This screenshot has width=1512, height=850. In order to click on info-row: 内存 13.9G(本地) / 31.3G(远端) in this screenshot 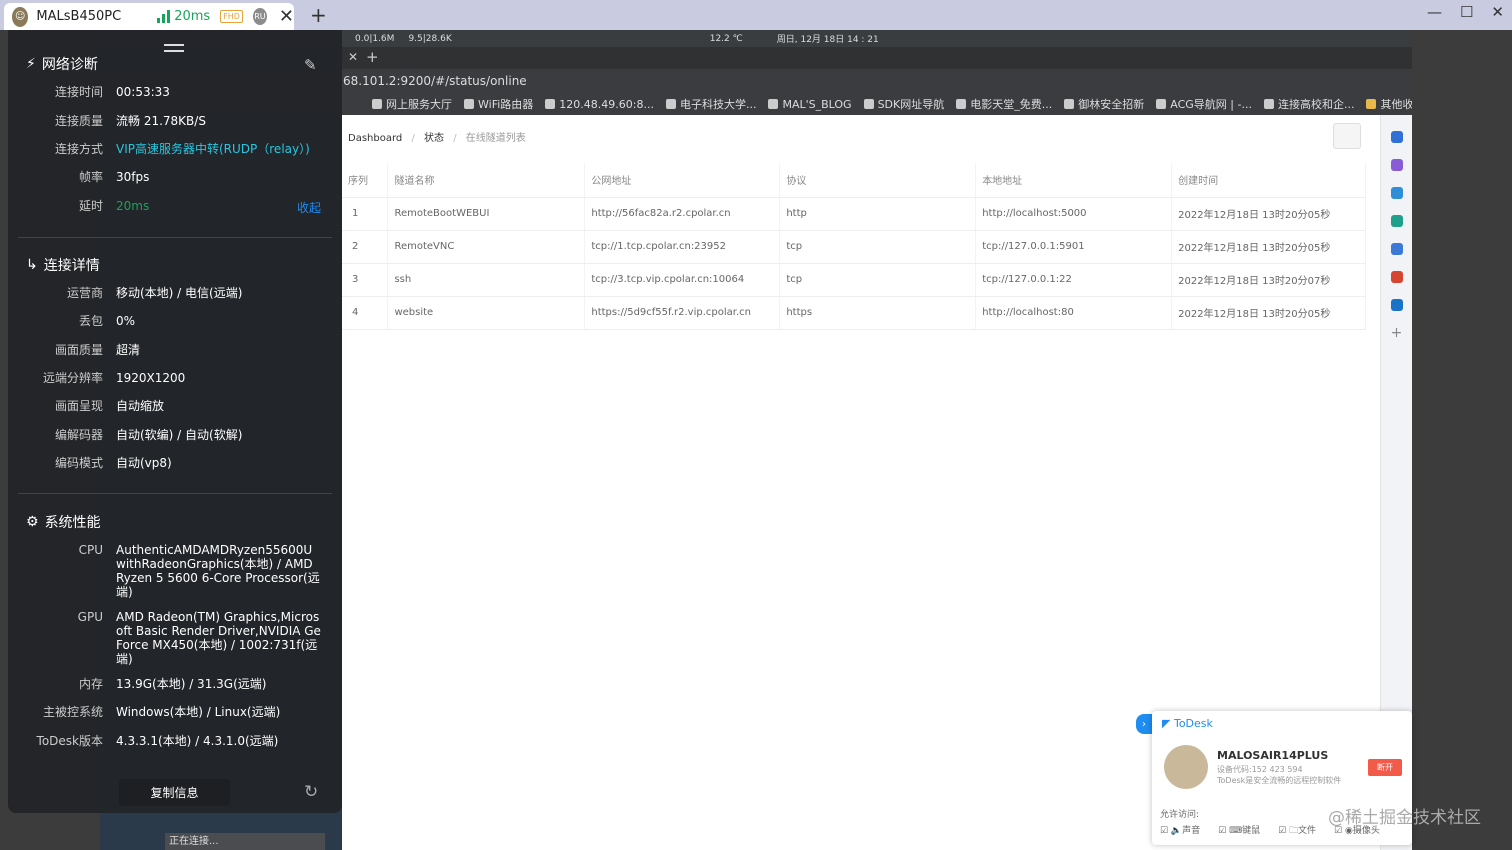, I will do `click(172, 684)`.